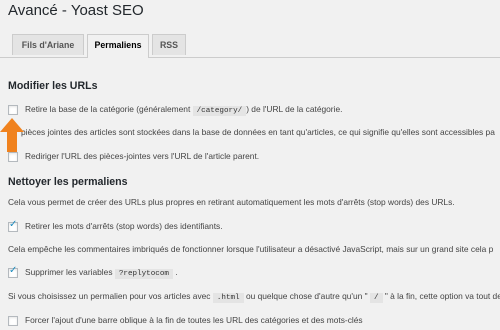 This screenshot has height=330, width=500. Describe the element at coordinates (13, 321) in the screenshot. I see `force-trailing-slash-checkbox` at that location.